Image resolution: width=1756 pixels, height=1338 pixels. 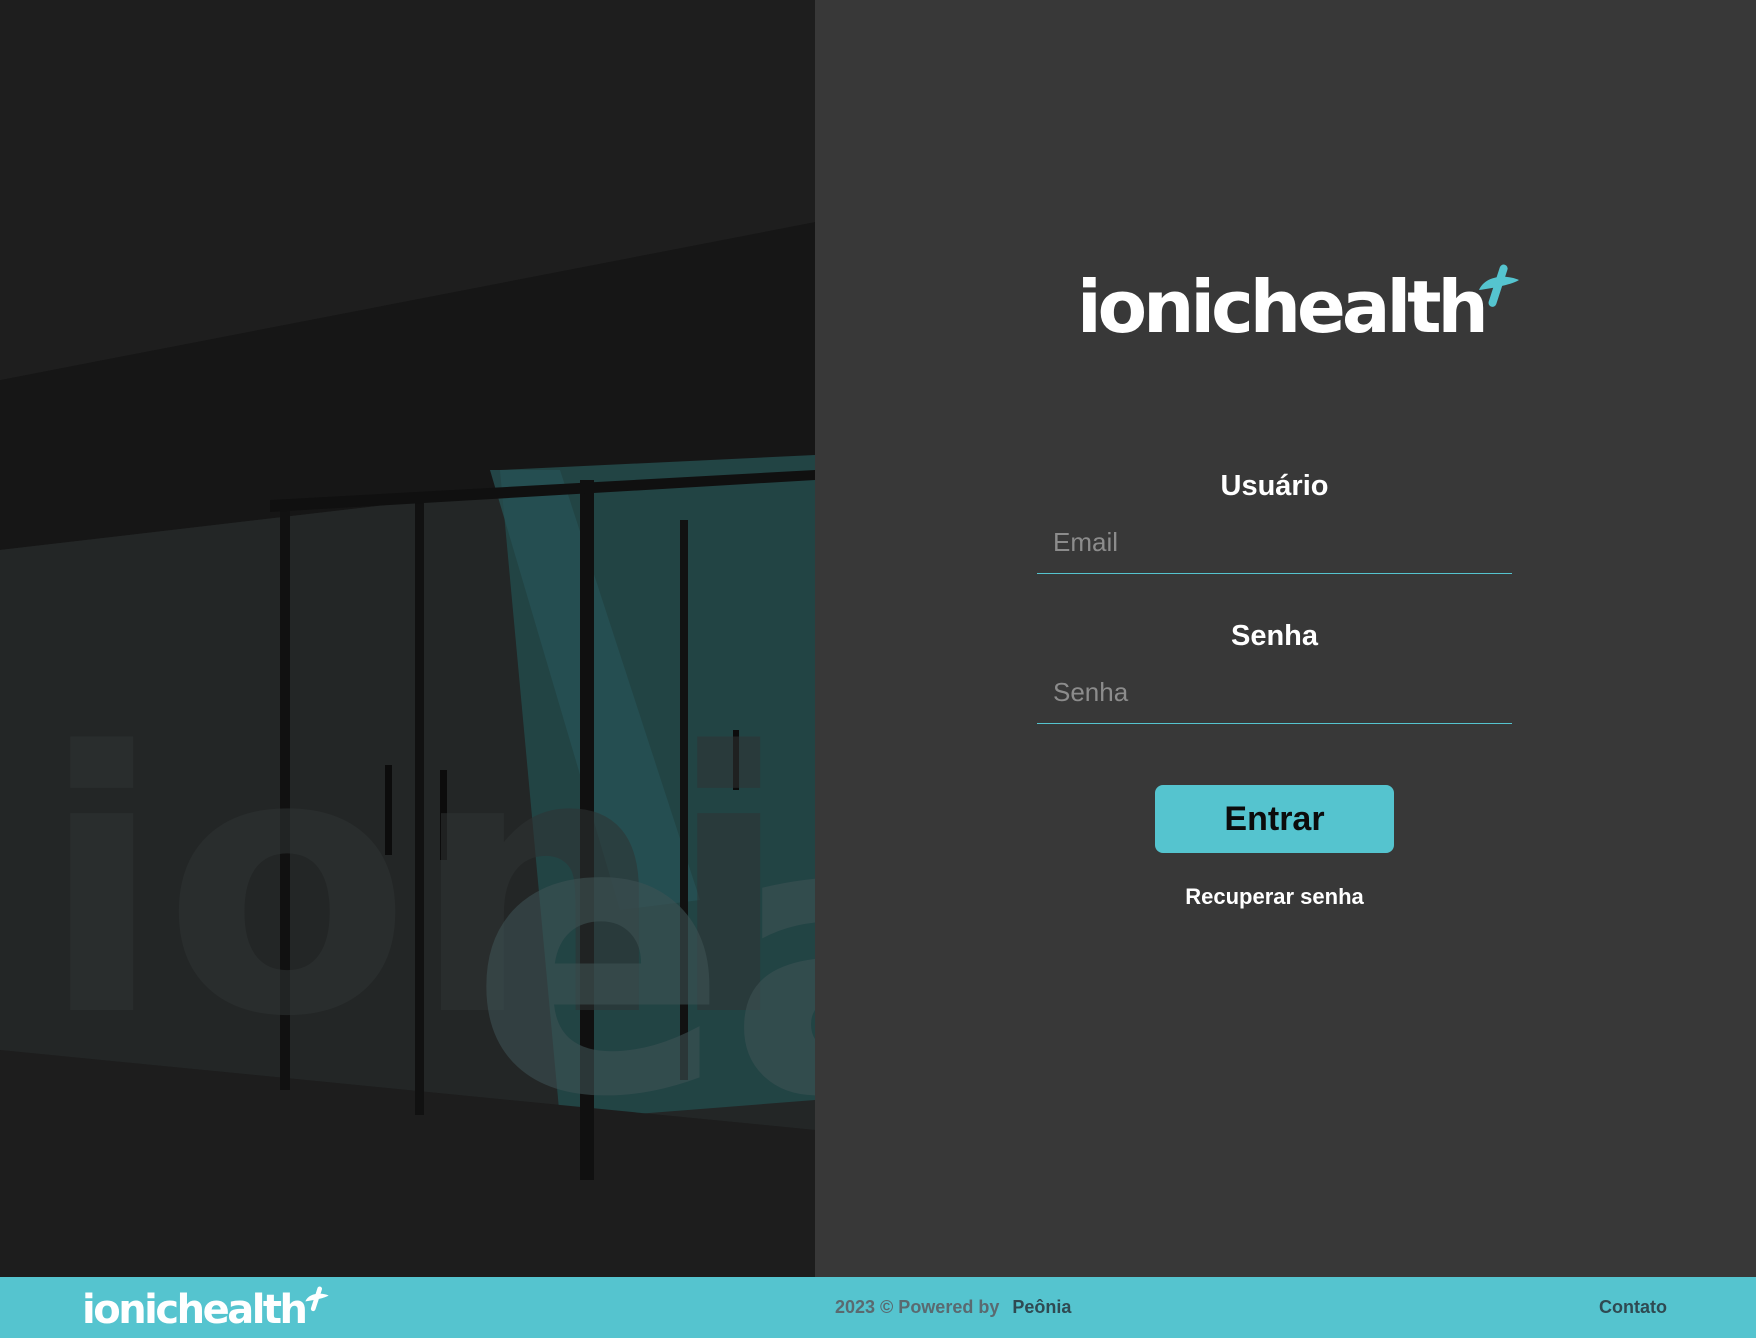 What do you see at coordinates (1499, 285) in the screenshot?
I see `plus-cross-icon` at bounding box center [1499, 285].